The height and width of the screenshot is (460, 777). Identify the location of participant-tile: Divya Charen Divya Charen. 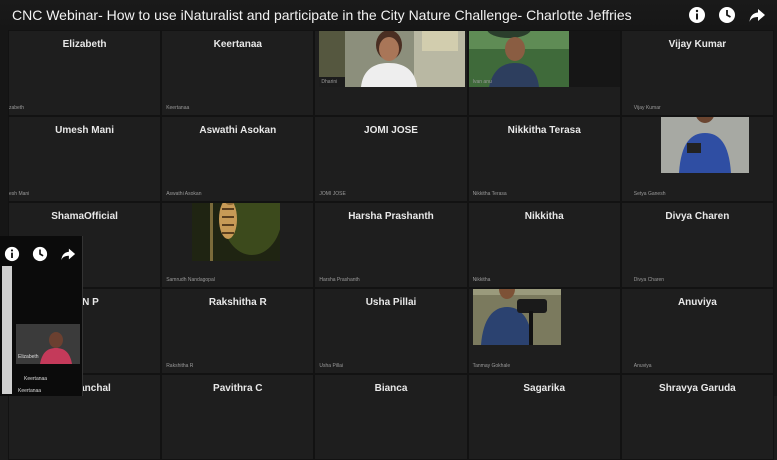
(697, 245).